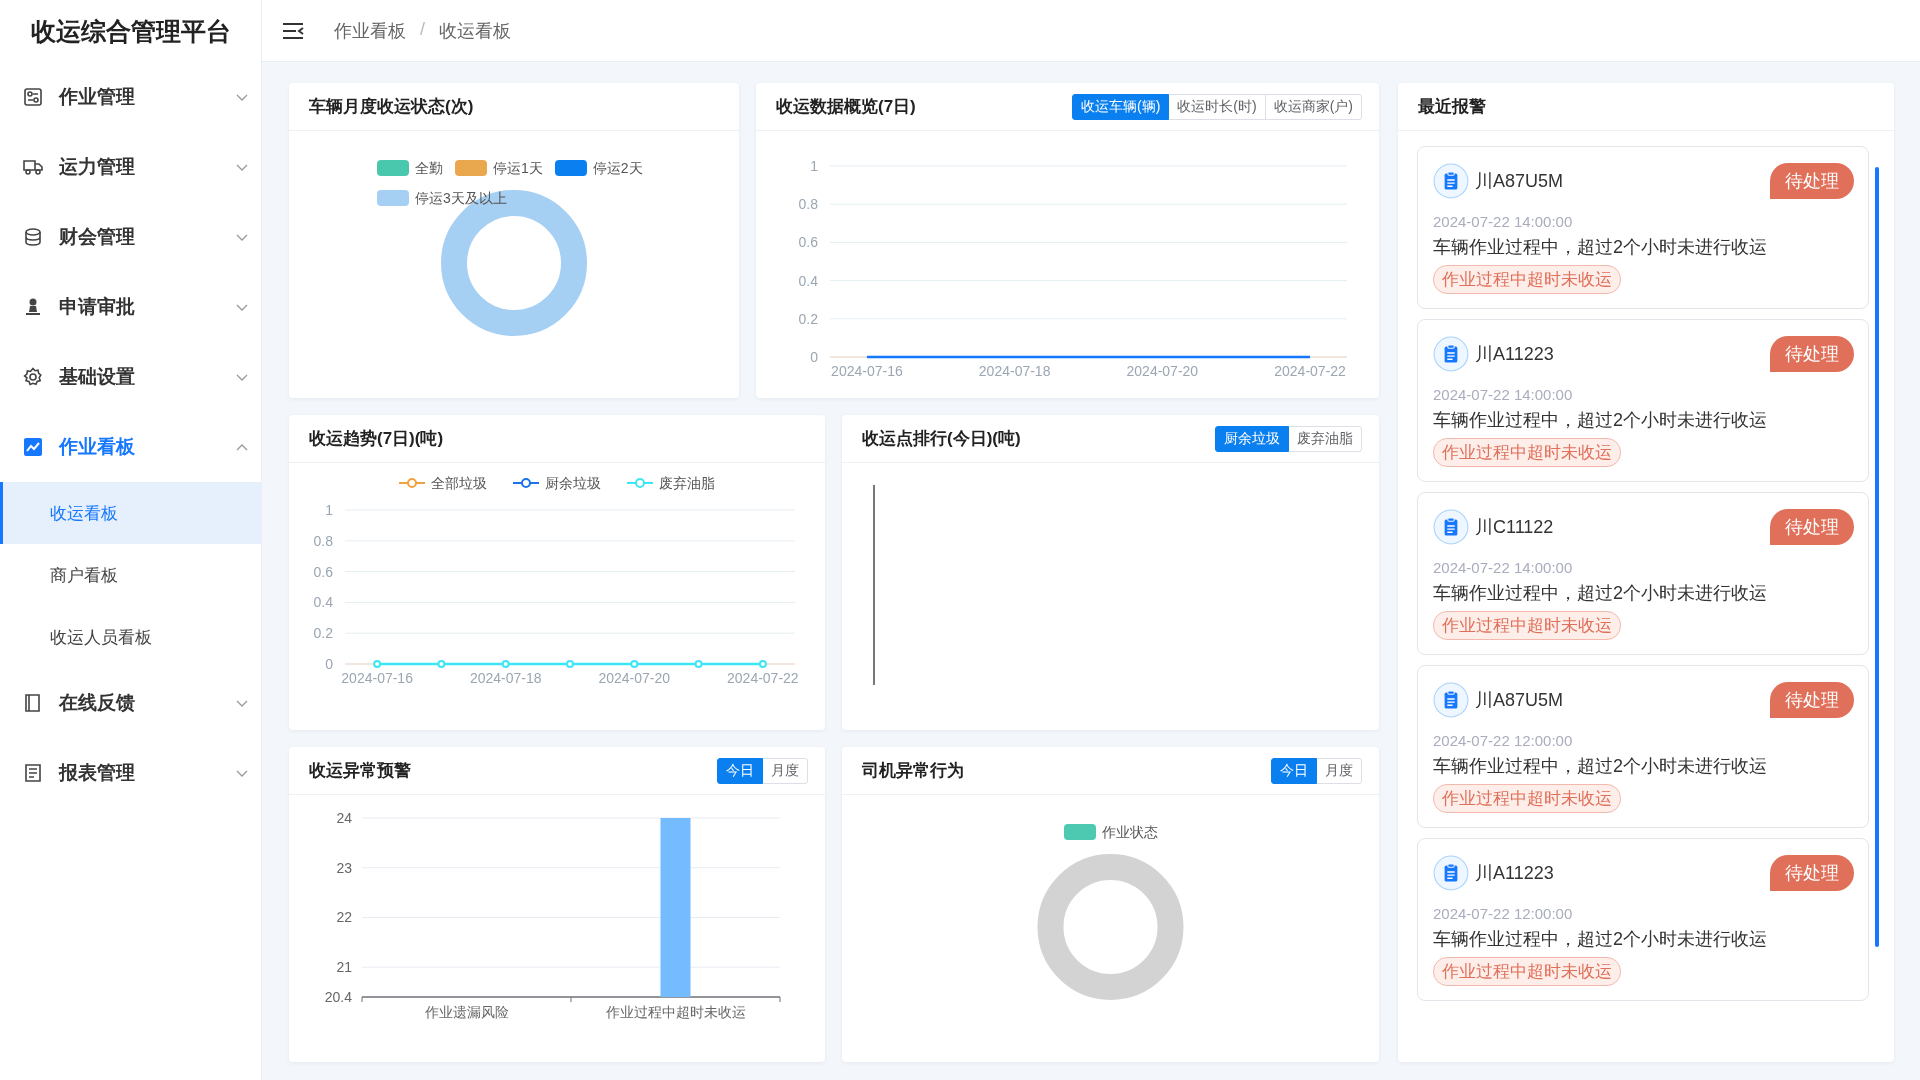  Describe the element at coordinates (846, 107) in the screenshot. I see `card-title: 收运数据概览(7日)` at that location.